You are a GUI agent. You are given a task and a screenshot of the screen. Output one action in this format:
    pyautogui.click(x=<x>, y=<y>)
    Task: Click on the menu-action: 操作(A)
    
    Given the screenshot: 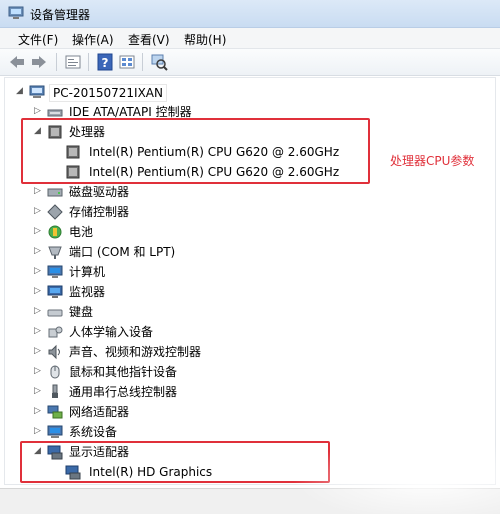 What is the action you would take?
    pyautogui.click(x=93, y=39)
    